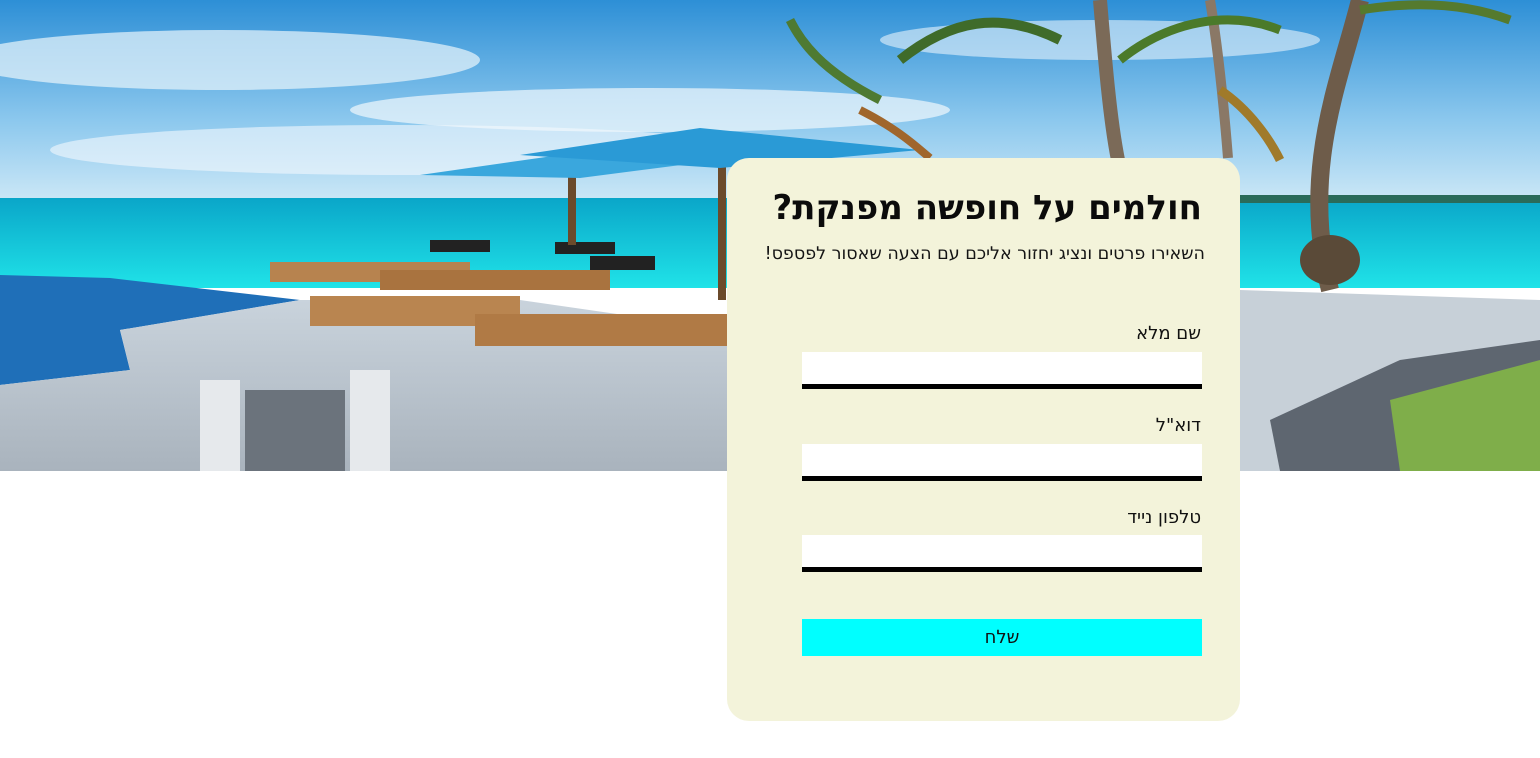 The width and height of the screenshot is (1540, 758). Describe the element at coordinates (1002, 637) in the screenshot. I see `submit-button: שלח` at that location.